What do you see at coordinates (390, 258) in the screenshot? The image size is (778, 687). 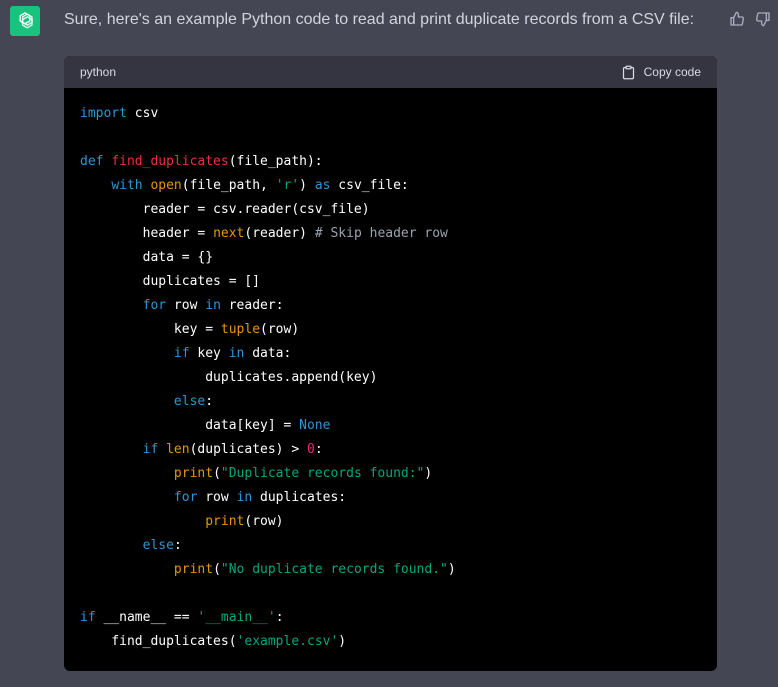 I see `code-line: data = {}` at bounding box center [390, 258].